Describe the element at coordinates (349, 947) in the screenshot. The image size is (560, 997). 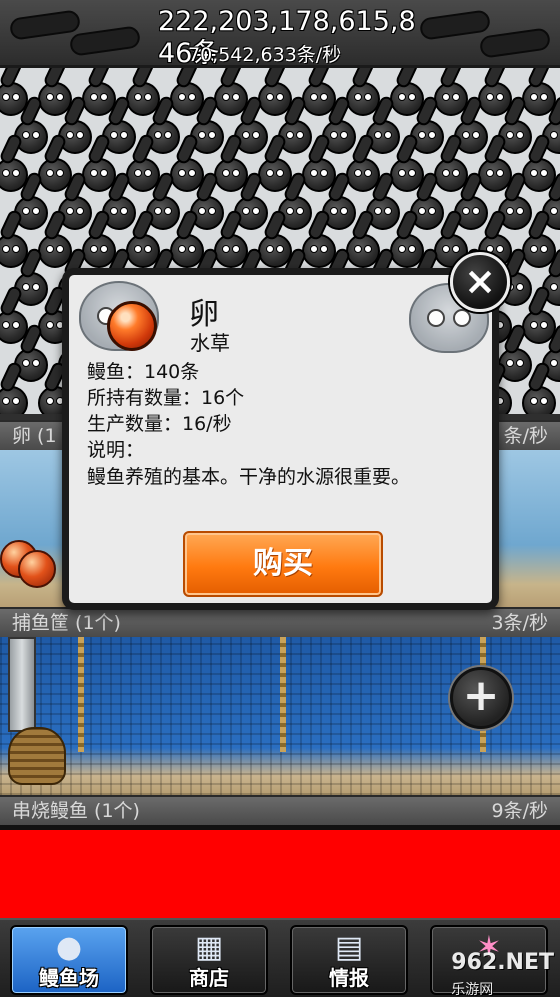
I see `news-icon: ▤` at that location.